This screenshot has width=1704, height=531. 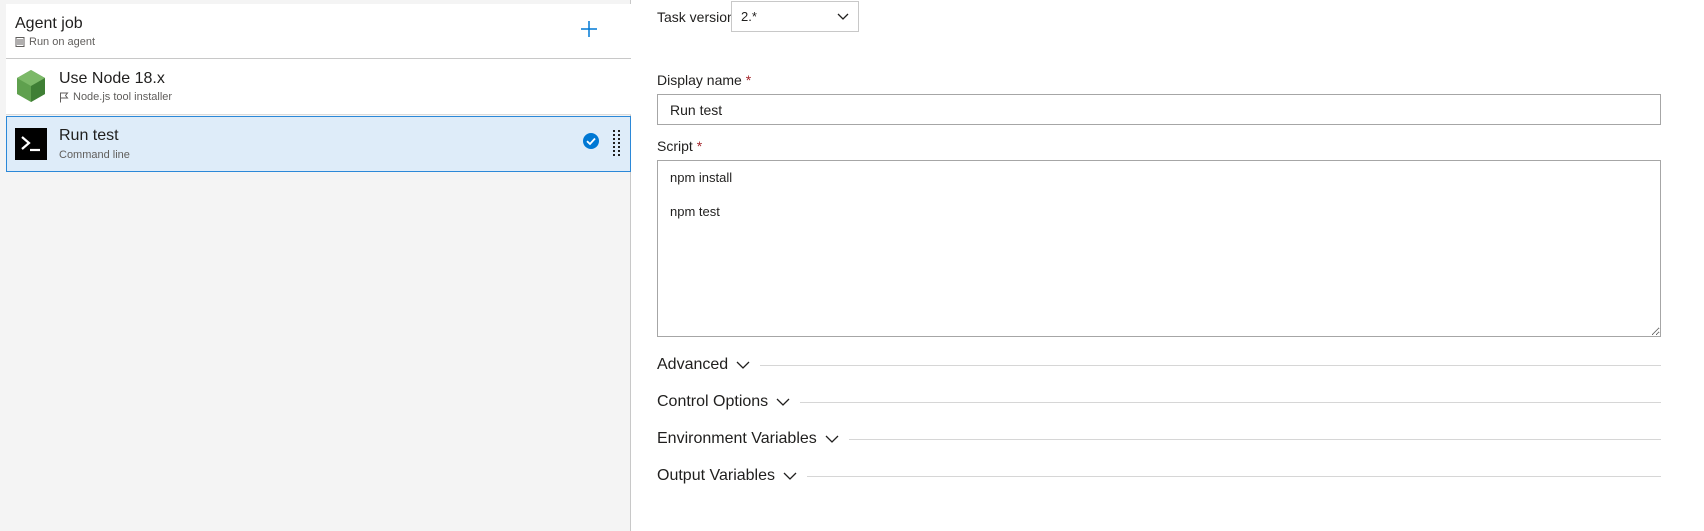 I want to click on display-name-label-text: Display name, so click(x=699, y=80).